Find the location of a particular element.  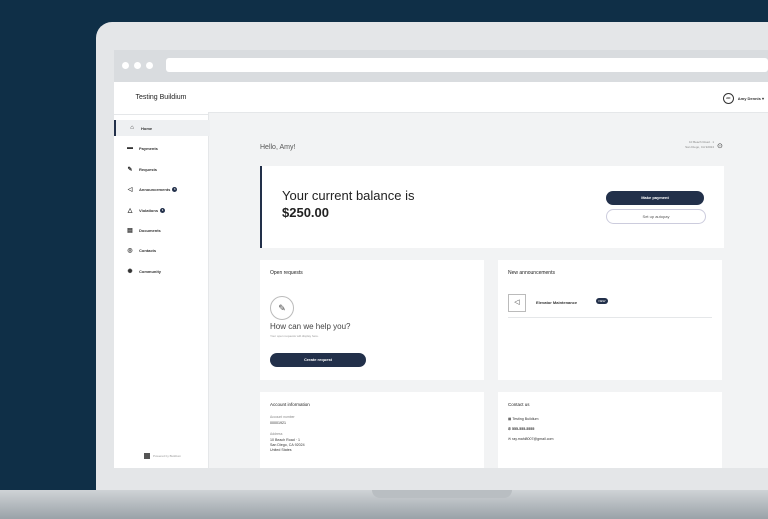

divider is located at coordinates (610, 317).